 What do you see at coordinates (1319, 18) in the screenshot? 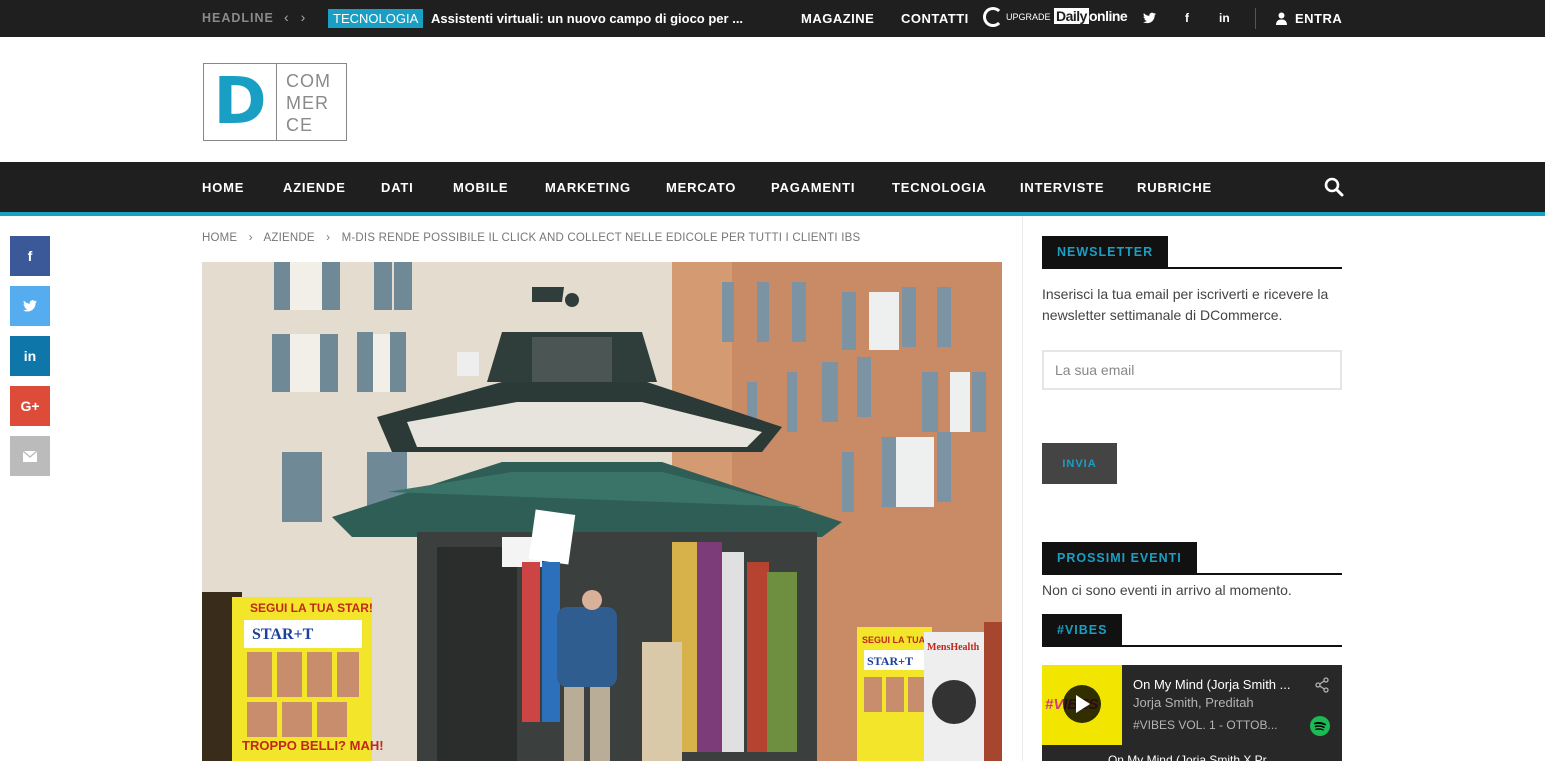
I see `login-label: ENTRA` at bounding box center [1319, 18].